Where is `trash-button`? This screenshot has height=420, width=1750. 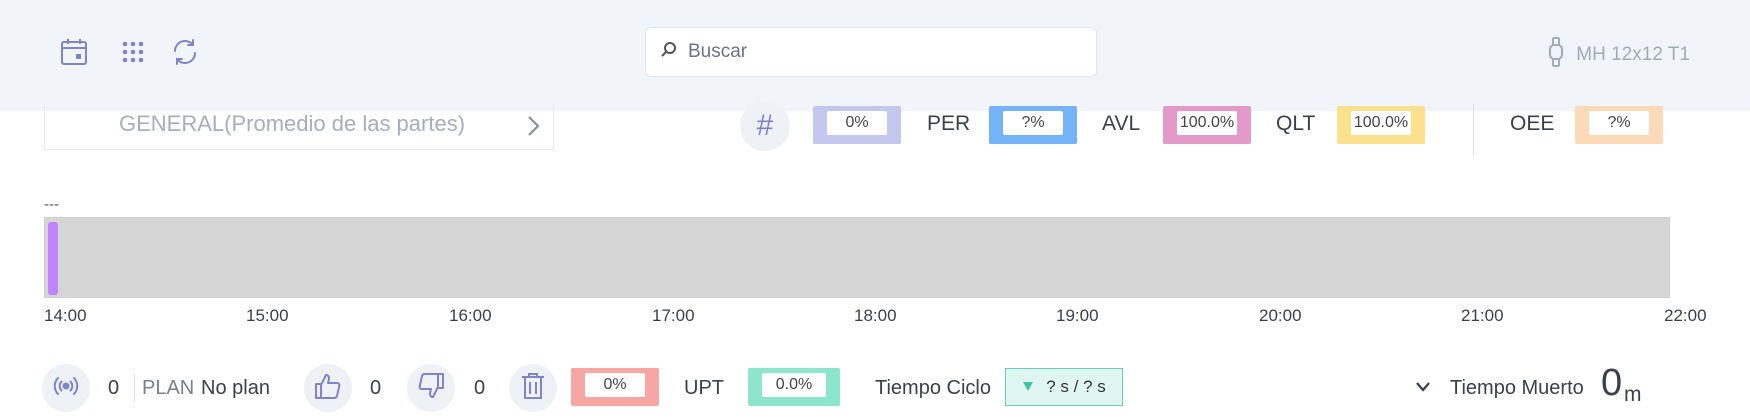
trash-button is located at coordinates (533, 388).